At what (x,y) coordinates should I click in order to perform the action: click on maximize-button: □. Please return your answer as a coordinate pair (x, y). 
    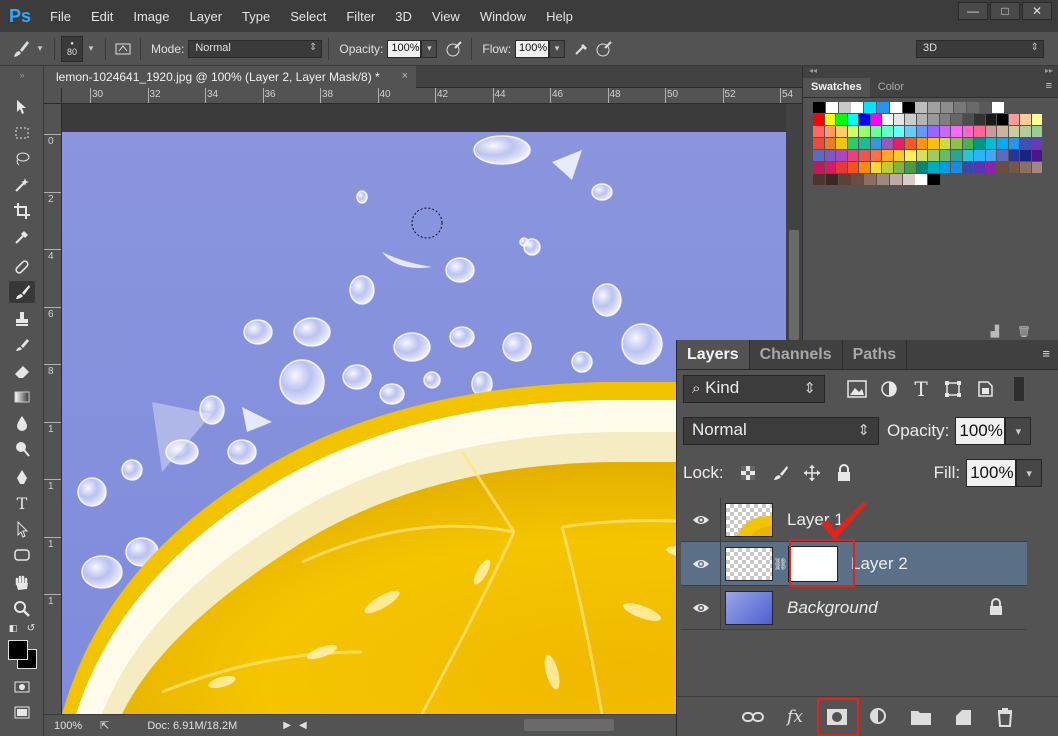
    Looking at the image, I should click on (1005, 11).